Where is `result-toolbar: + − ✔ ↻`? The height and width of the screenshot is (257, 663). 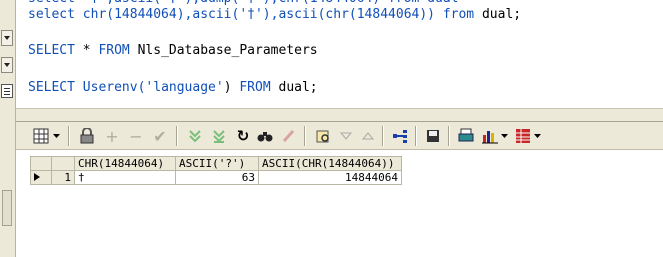 result-toolbar: + − ✔ ↻ is located at coordinates (339, 136).